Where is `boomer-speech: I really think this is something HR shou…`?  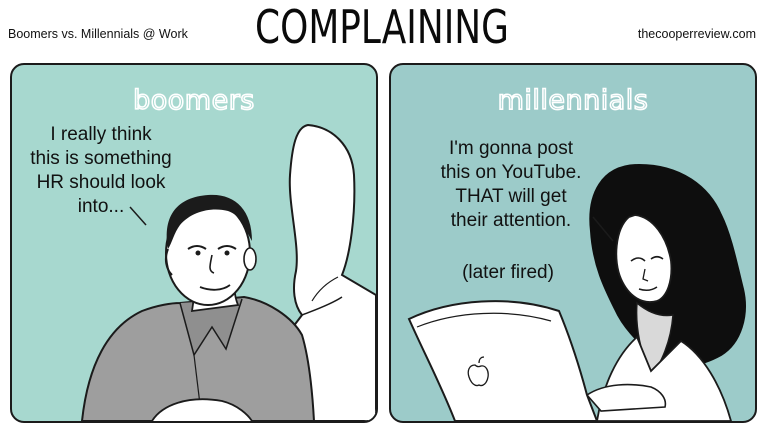
boomer-speech: I really think this is something HR shou… is located at coordinates (101, 170).